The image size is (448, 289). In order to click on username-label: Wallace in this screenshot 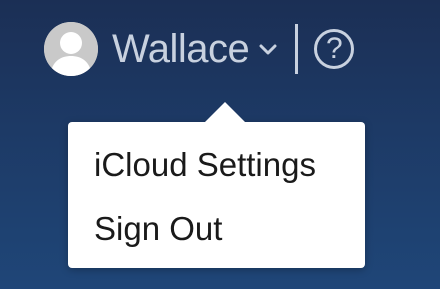, I will do `click(181, 49)`.